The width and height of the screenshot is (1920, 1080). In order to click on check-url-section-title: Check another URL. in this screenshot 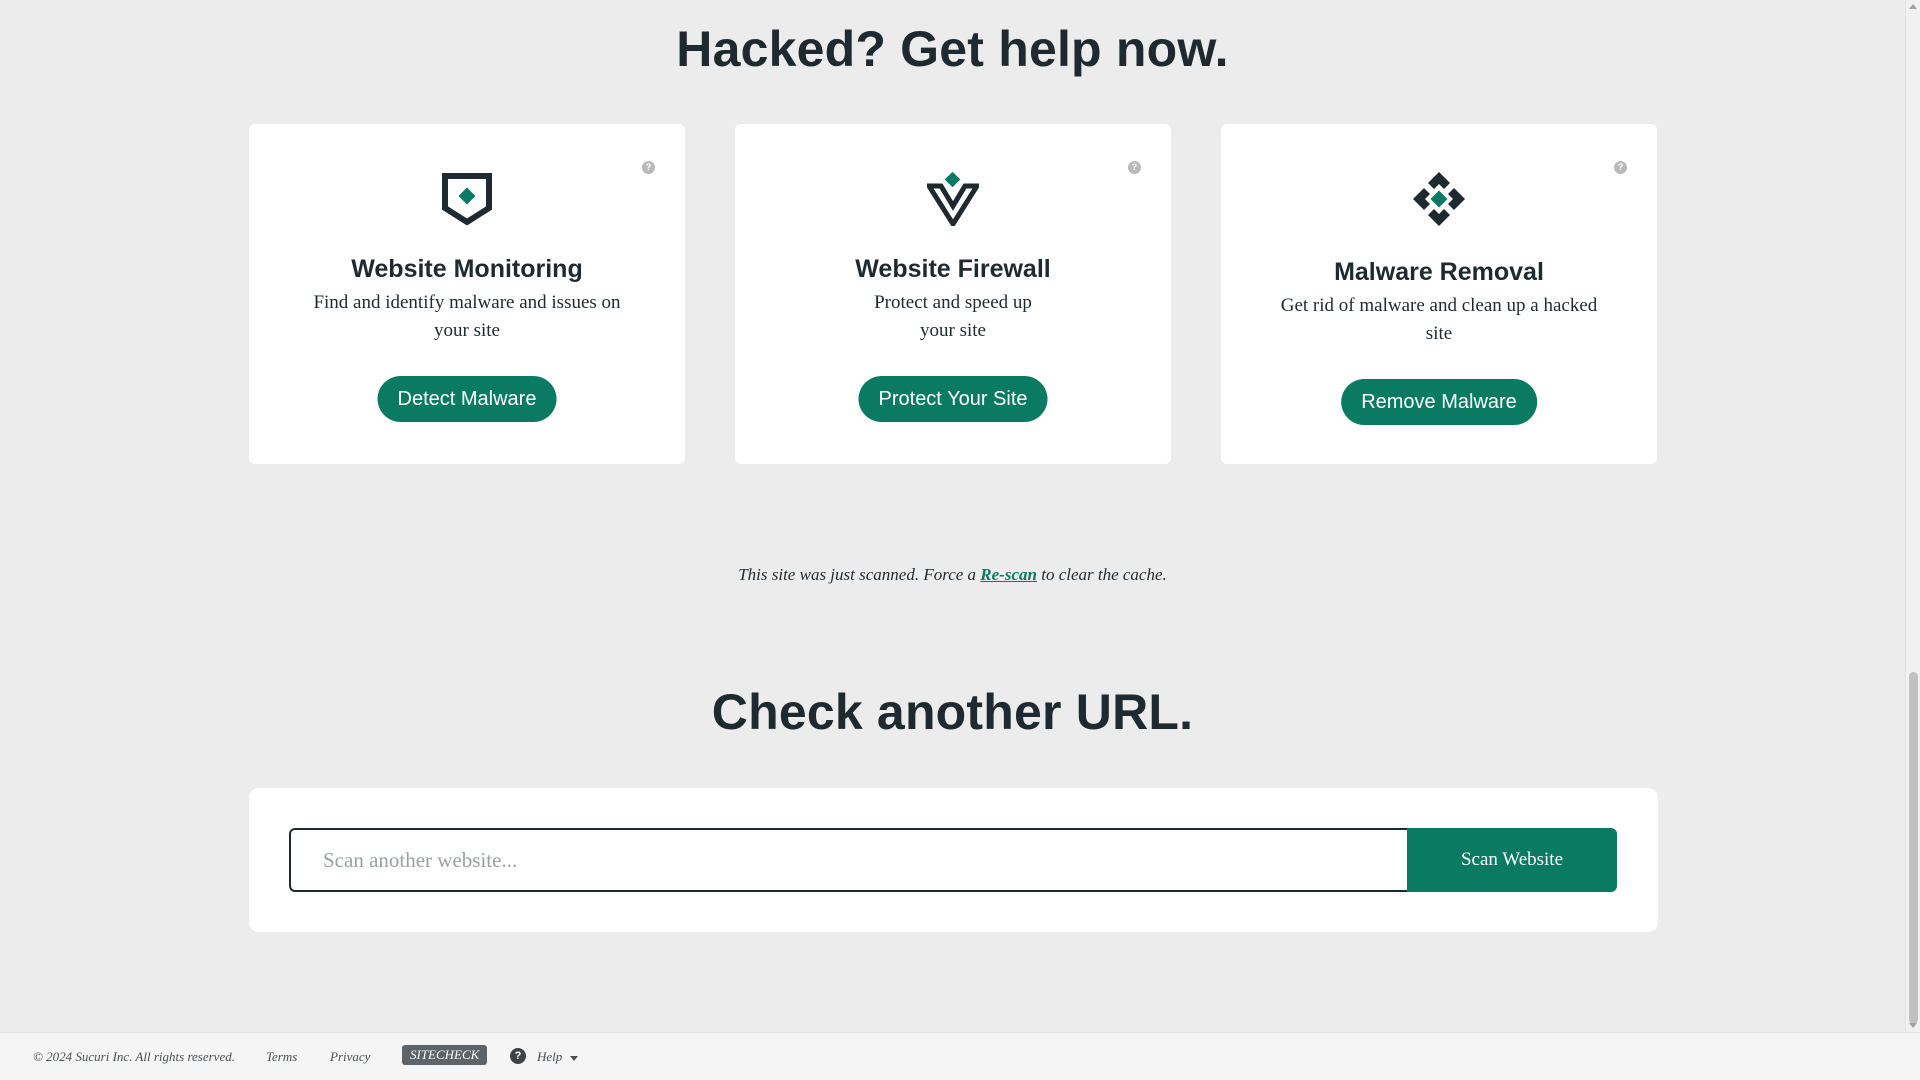, I will do `click(952, 712)`.